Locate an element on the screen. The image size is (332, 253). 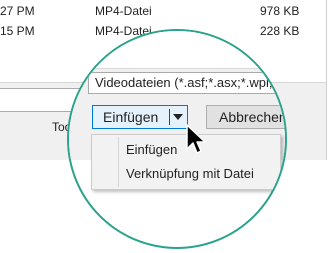
cancel-button: Abbrechen is located at coordinates (246, 117).